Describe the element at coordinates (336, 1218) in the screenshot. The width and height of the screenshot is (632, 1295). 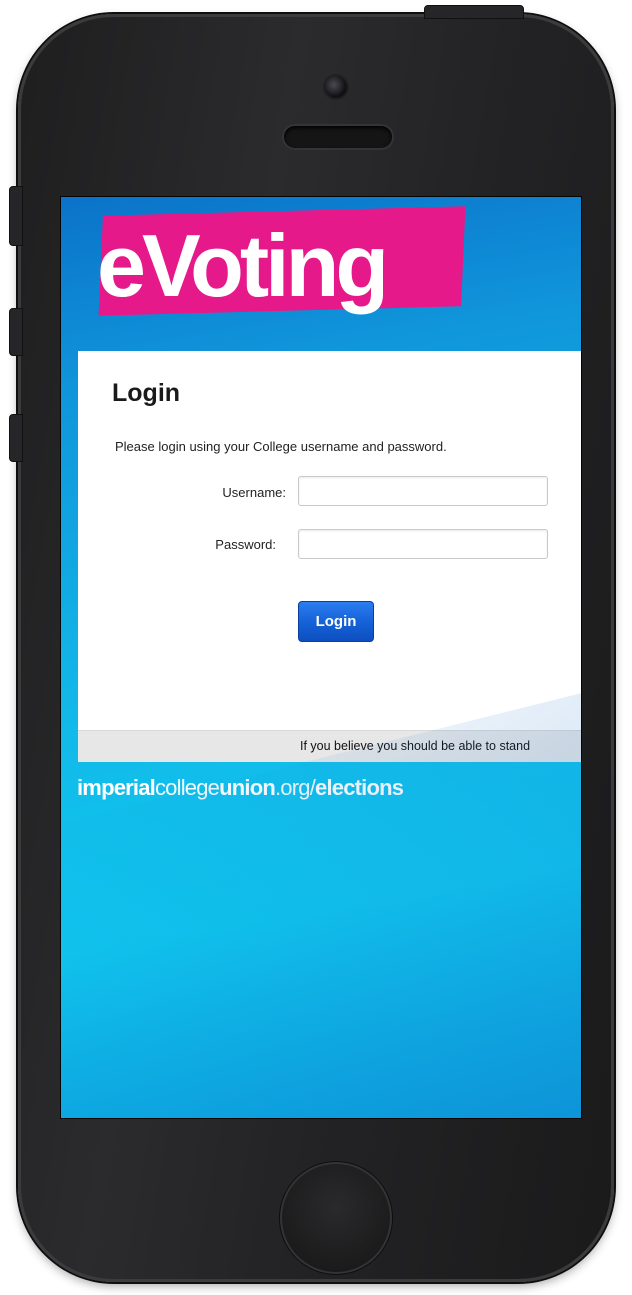
I see `home-button` at that location.